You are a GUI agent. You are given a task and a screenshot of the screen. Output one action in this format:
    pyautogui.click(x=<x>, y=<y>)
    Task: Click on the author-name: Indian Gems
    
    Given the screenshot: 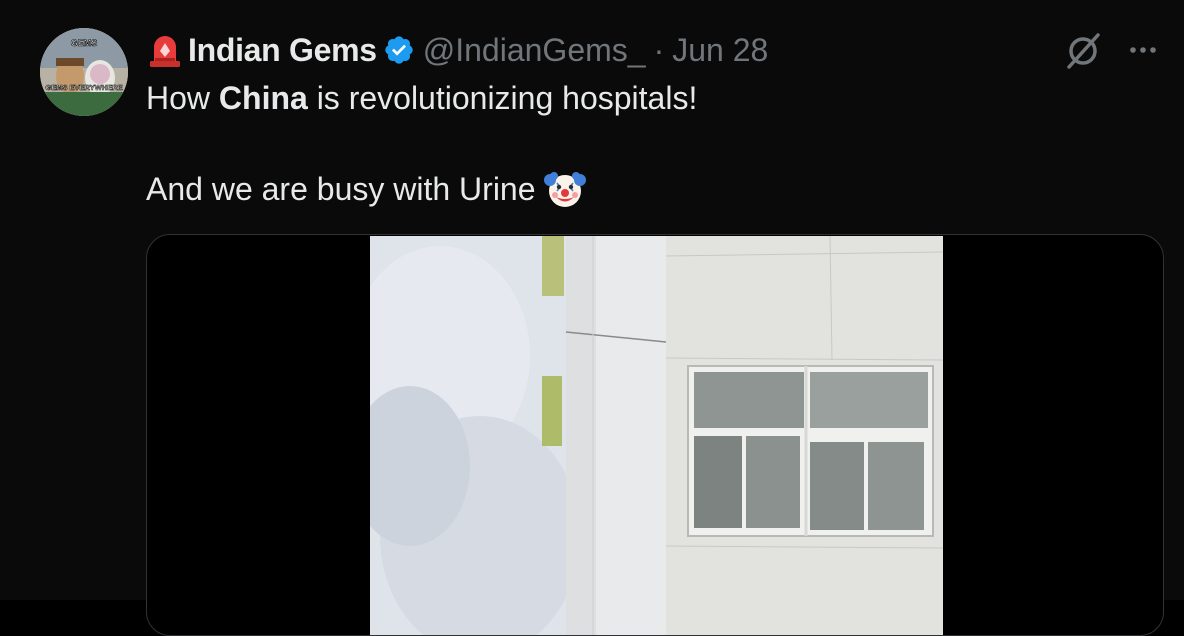 What is the action you would take?
    pyautogui.click(x=282, y=50)
    